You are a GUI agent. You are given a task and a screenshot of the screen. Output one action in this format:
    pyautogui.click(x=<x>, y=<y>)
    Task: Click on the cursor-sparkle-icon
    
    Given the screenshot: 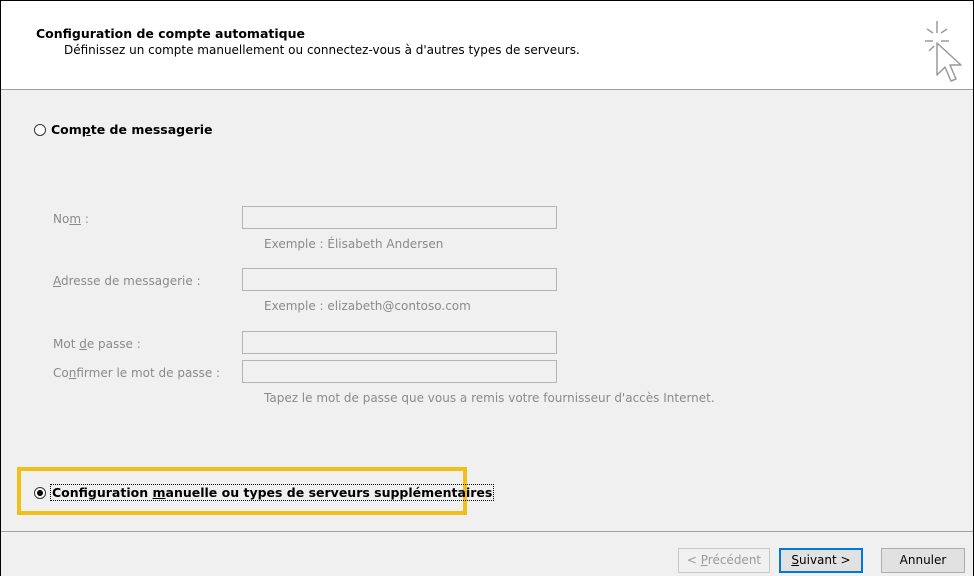 What is the action you would take?
    pyautogui.click(x=943, y=51)
    